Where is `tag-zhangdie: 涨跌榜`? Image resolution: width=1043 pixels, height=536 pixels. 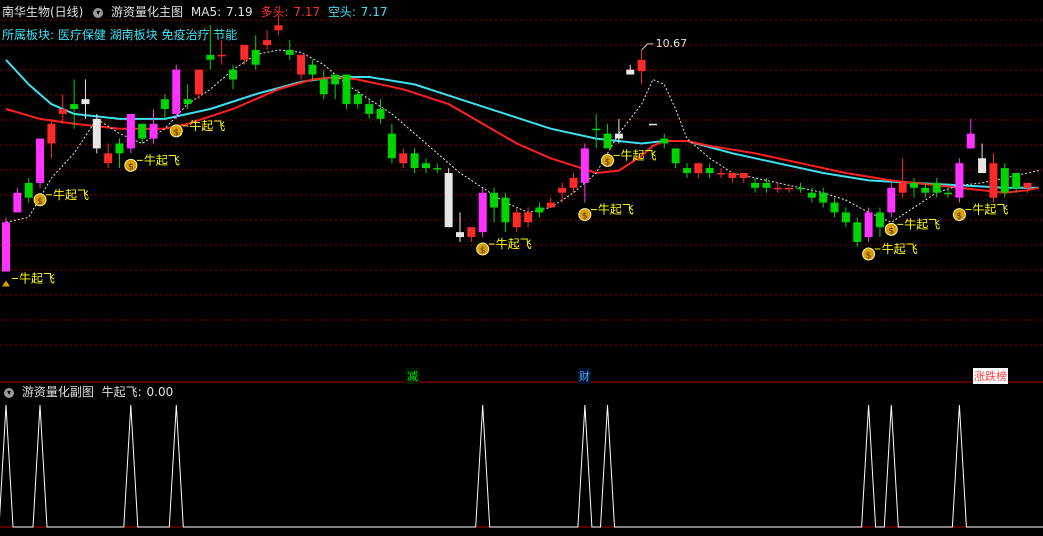
tag-zhangdie: 涨跌榜 is located at coordinates (990, 376).